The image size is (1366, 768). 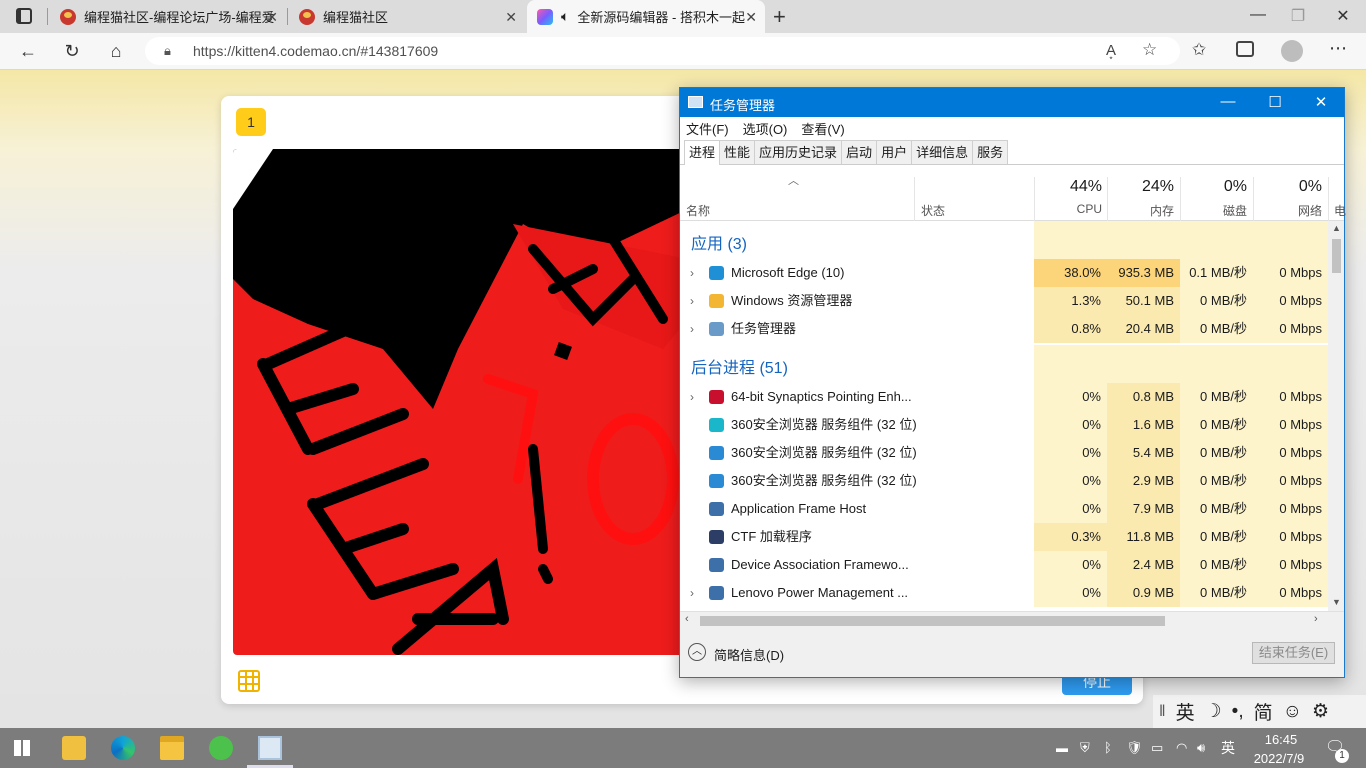 What do you see at coordinates (765, 128) in the screenshot?
I see `menu-options: 选项(O)` at bounding box center [765, 128].